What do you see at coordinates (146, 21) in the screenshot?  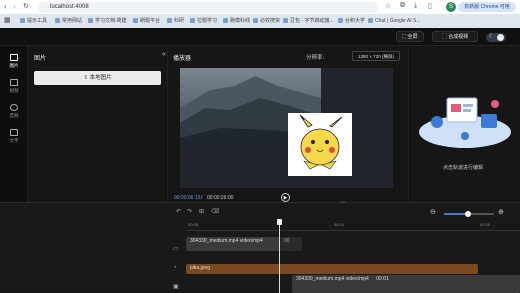 I see `bookmark-item: 刷题平台` at bounding box center [146, 21].